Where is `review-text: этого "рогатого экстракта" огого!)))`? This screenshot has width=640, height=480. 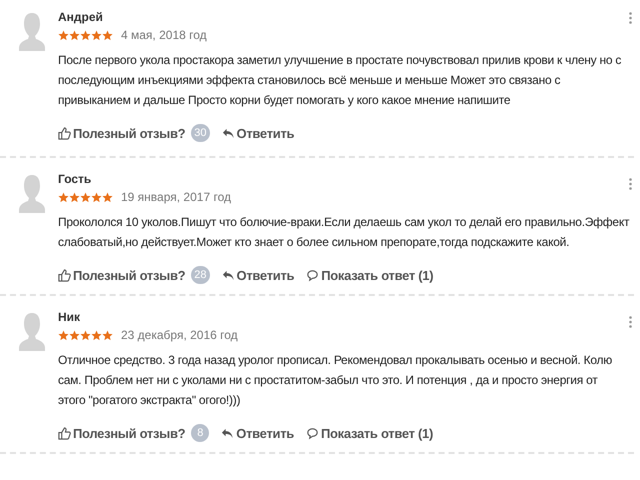
review-text: этого "рогатого экстракта" огого!))) is located at coordinates (149, 400).